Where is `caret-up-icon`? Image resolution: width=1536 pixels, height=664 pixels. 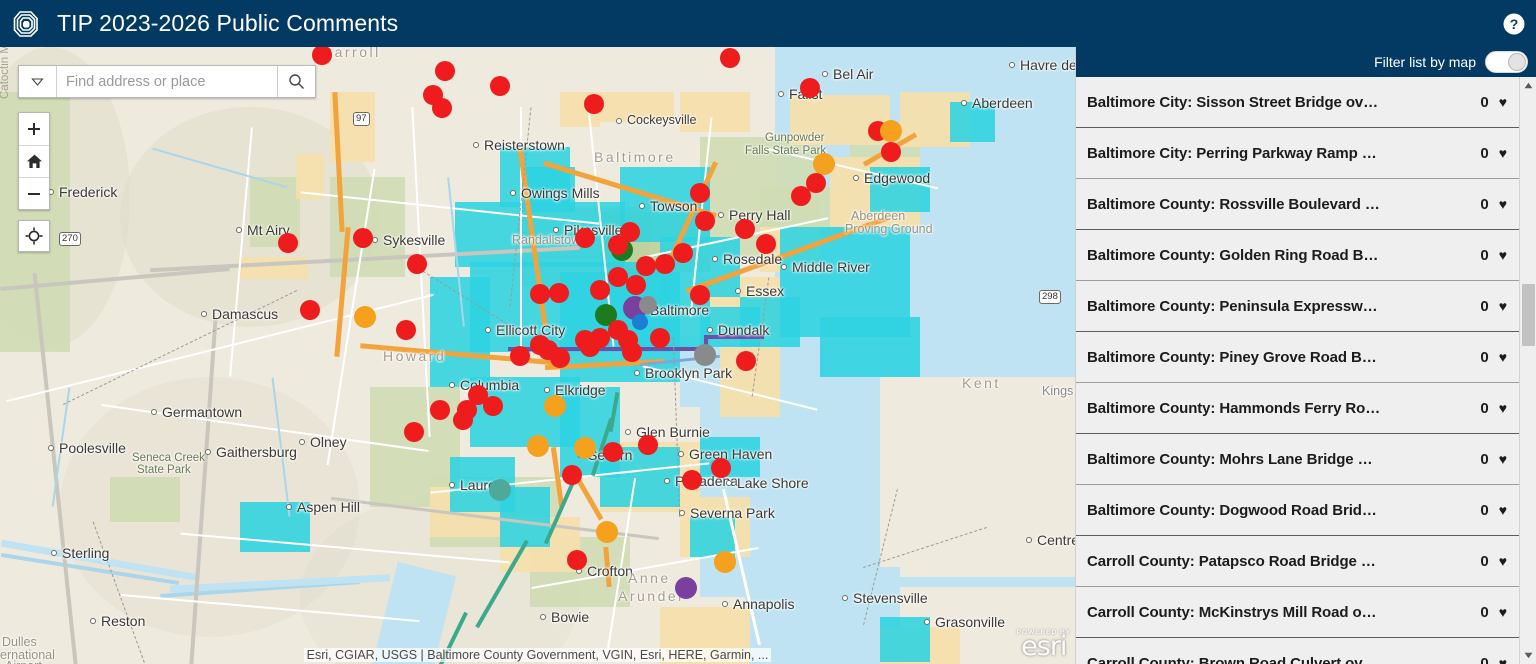 caret-up-icon is located at coordinates (1528, 85).